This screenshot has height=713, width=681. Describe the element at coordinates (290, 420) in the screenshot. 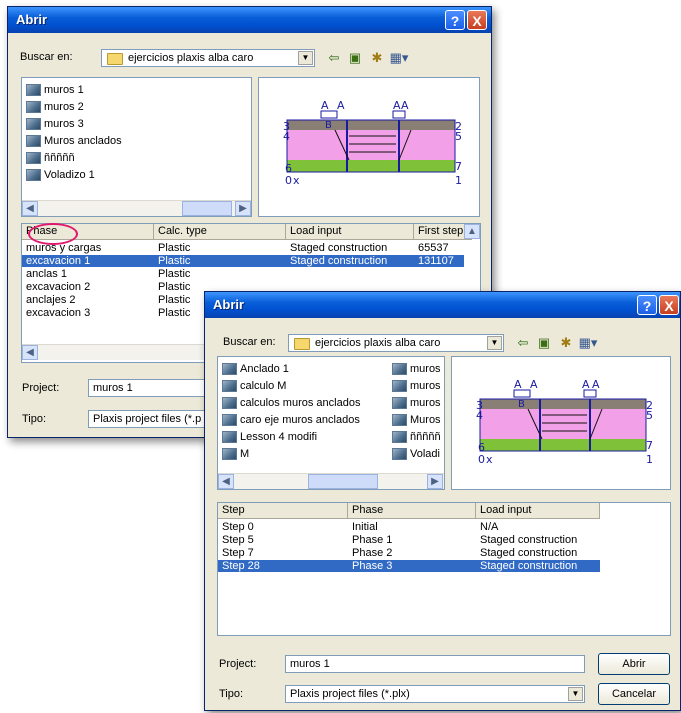

I see `list-item: caro eje muros anclados` at that location.